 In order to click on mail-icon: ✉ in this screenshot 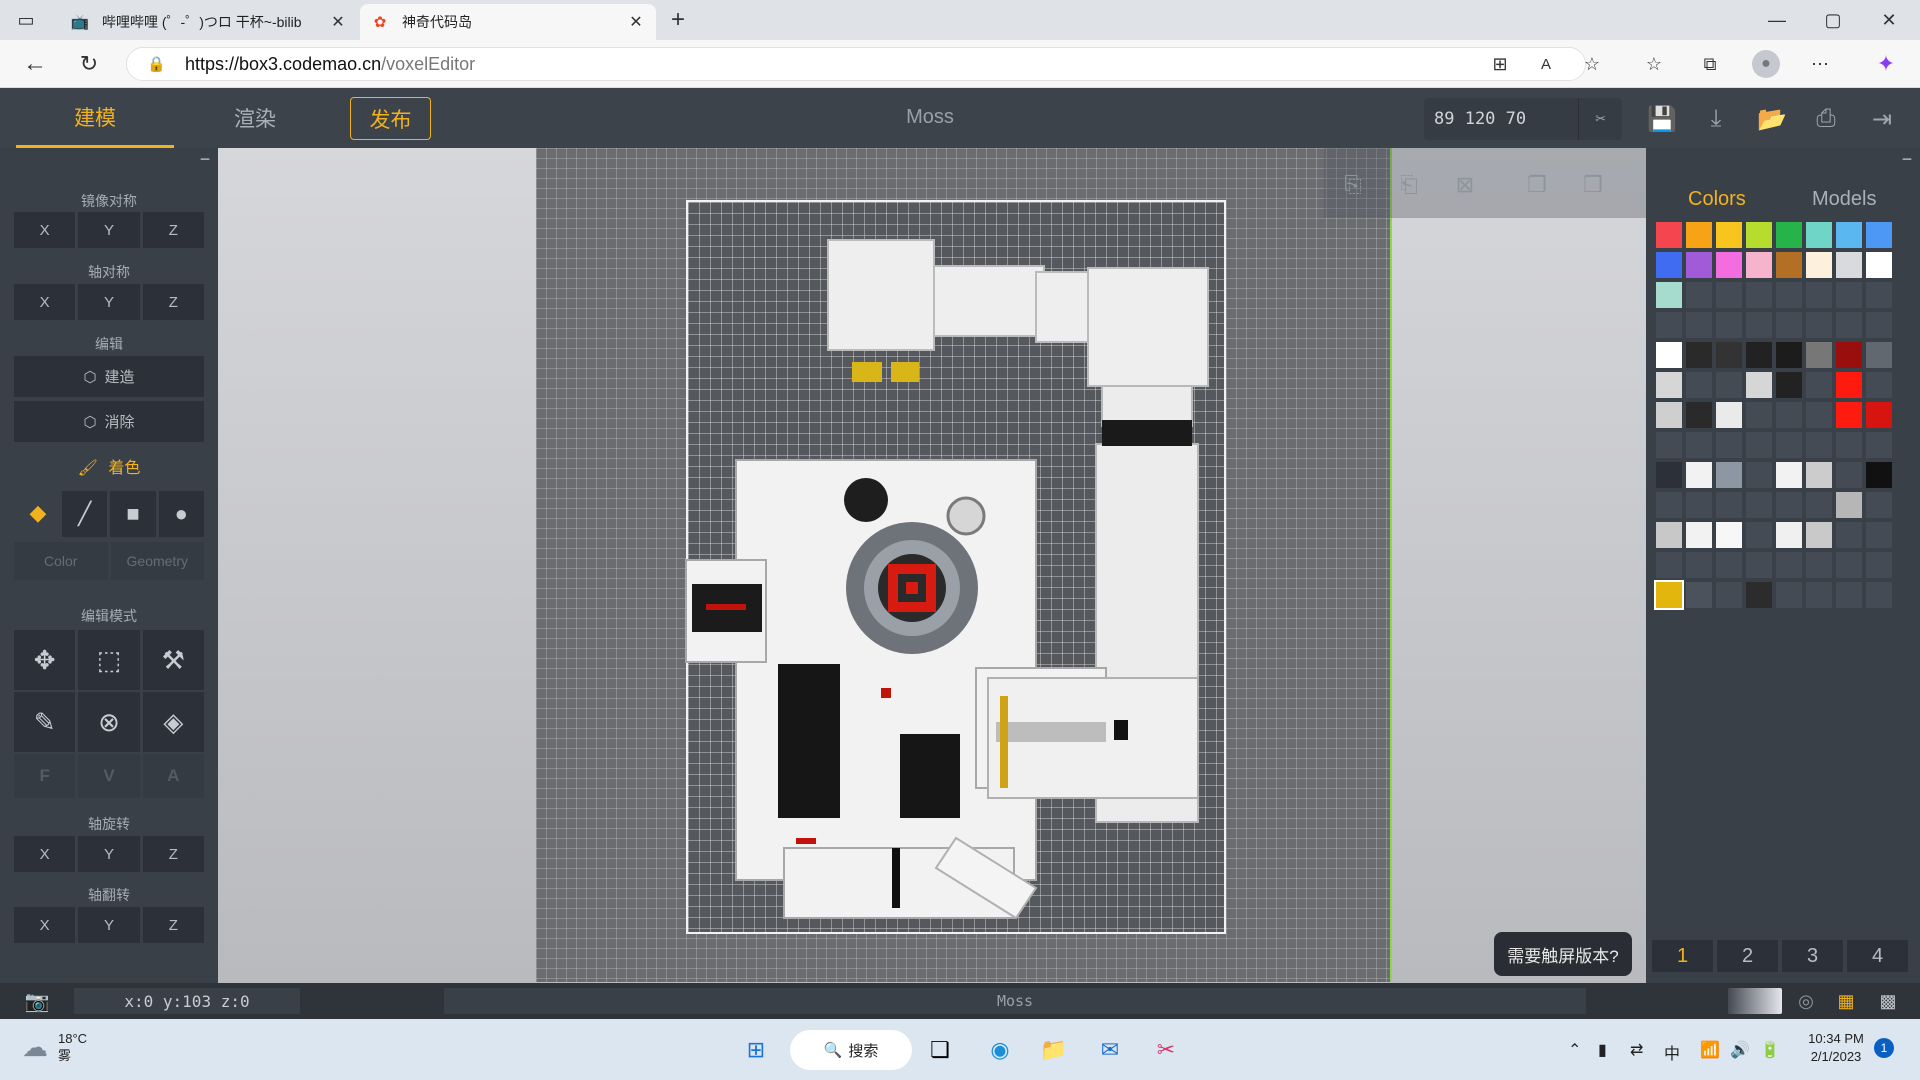, I will do `click(1110, 1050)`.